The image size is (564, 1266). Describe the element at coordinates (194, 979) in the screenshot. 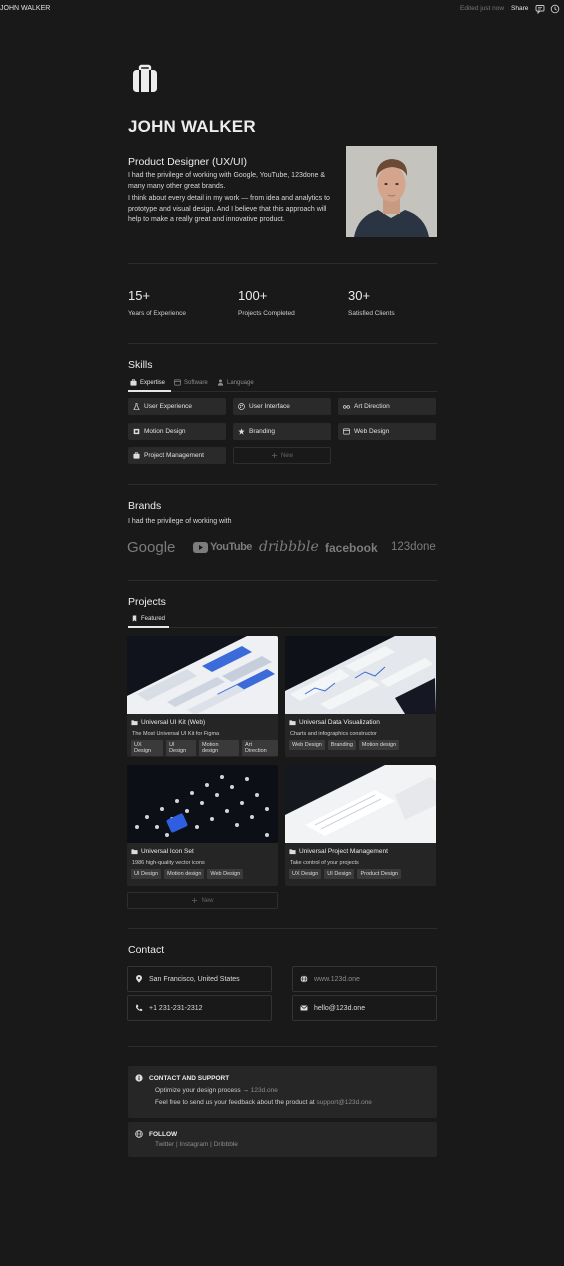

I see `location-text: San Francisco, United States` at that location.